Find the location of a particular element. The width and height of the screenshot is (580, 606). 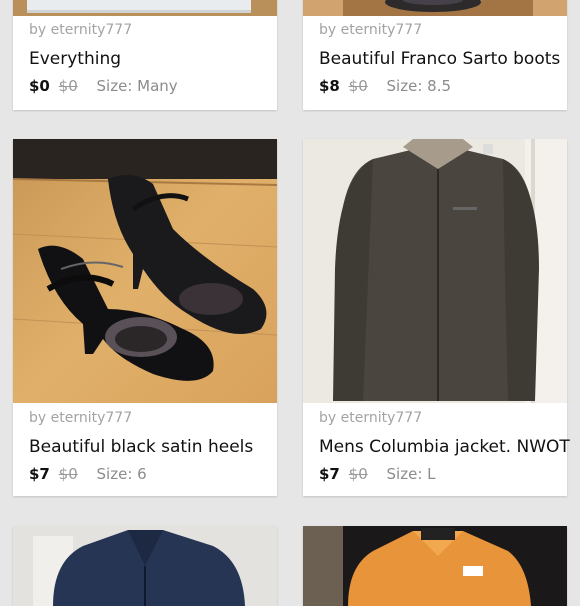

price: $0 is located at coordinates (39, 86).